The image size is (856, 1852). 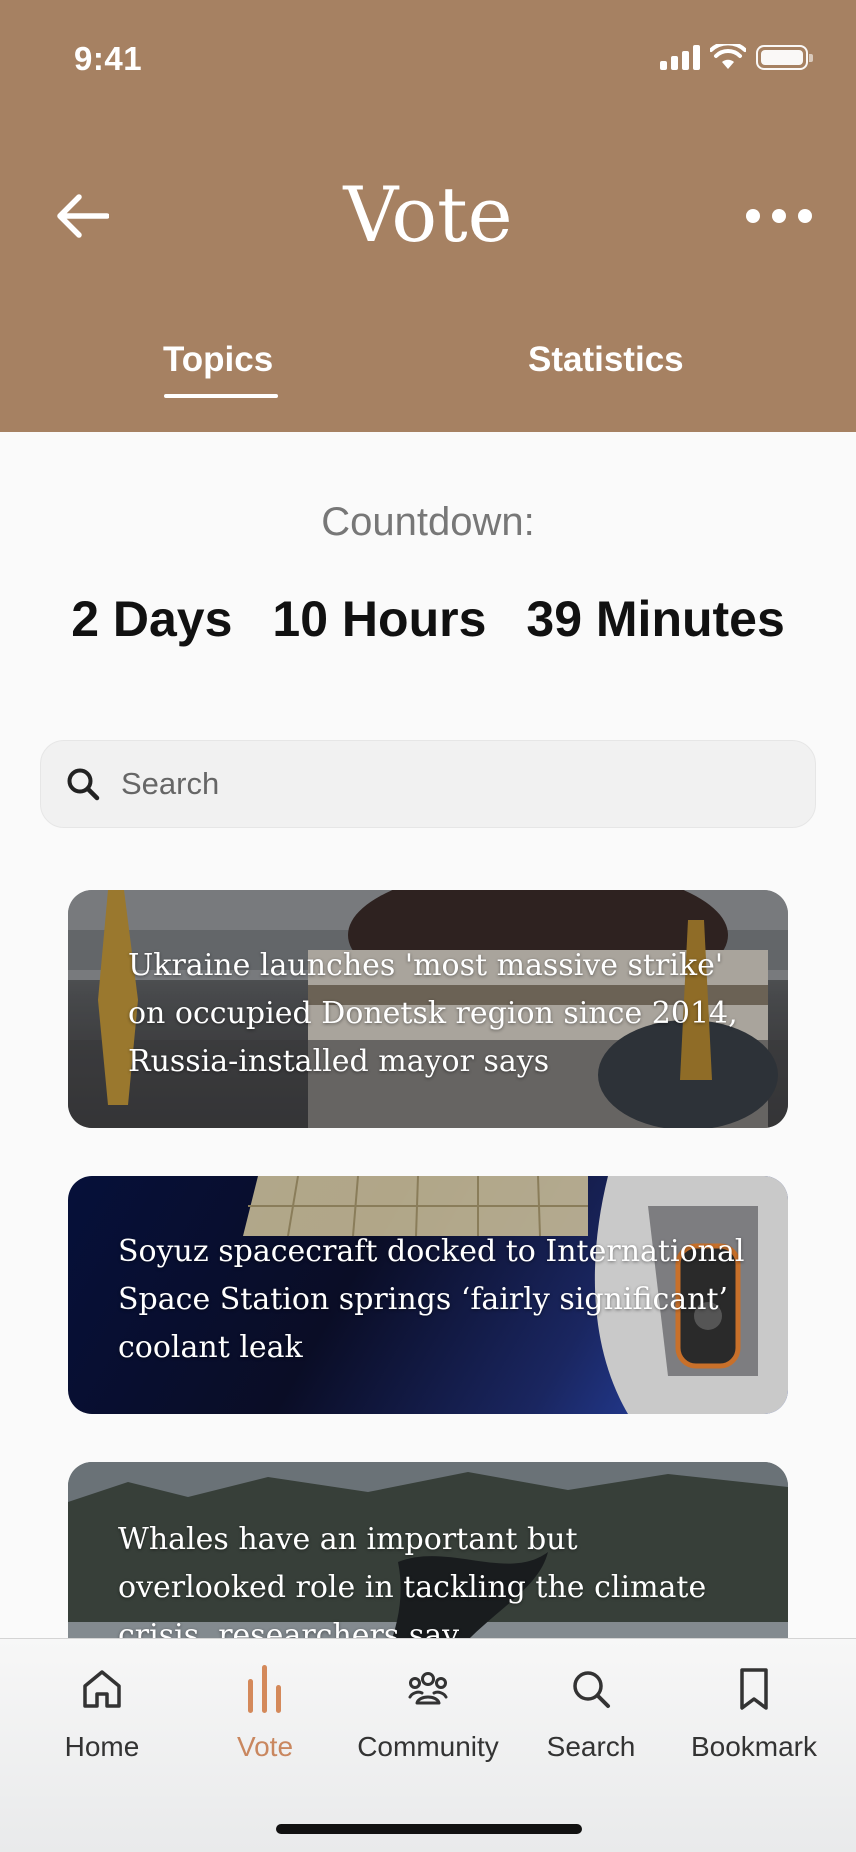 I want to click on countdown-timer: 2 Days 10 Hours 39 Minutes, so click(x=428, y=619).